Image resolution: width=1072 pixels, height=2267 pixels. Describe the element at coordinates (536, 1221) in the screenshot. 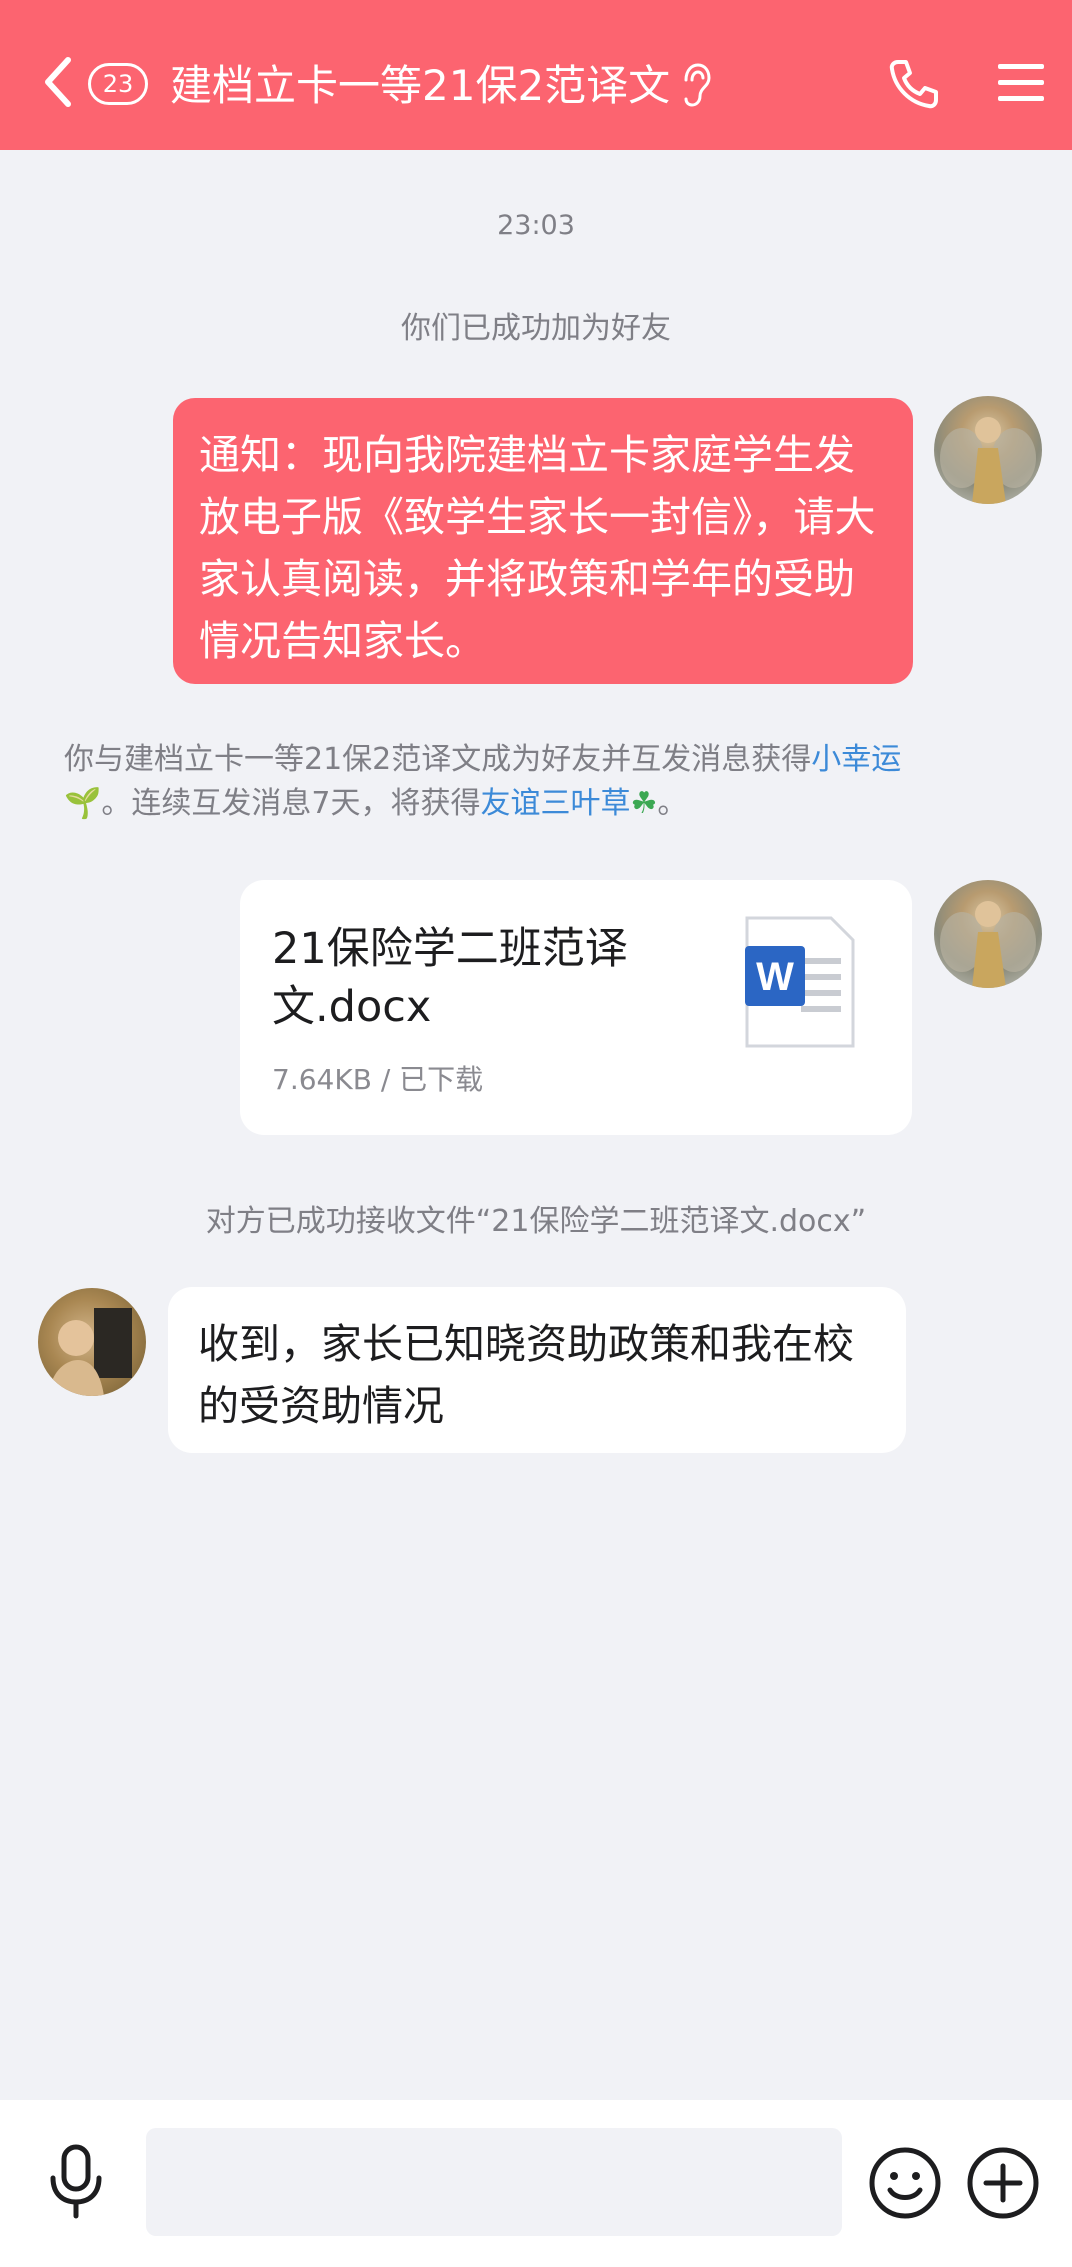

I see `file-received-notice: 对方已成功接收文件“21保险学二班范译文.docx”` at that location.